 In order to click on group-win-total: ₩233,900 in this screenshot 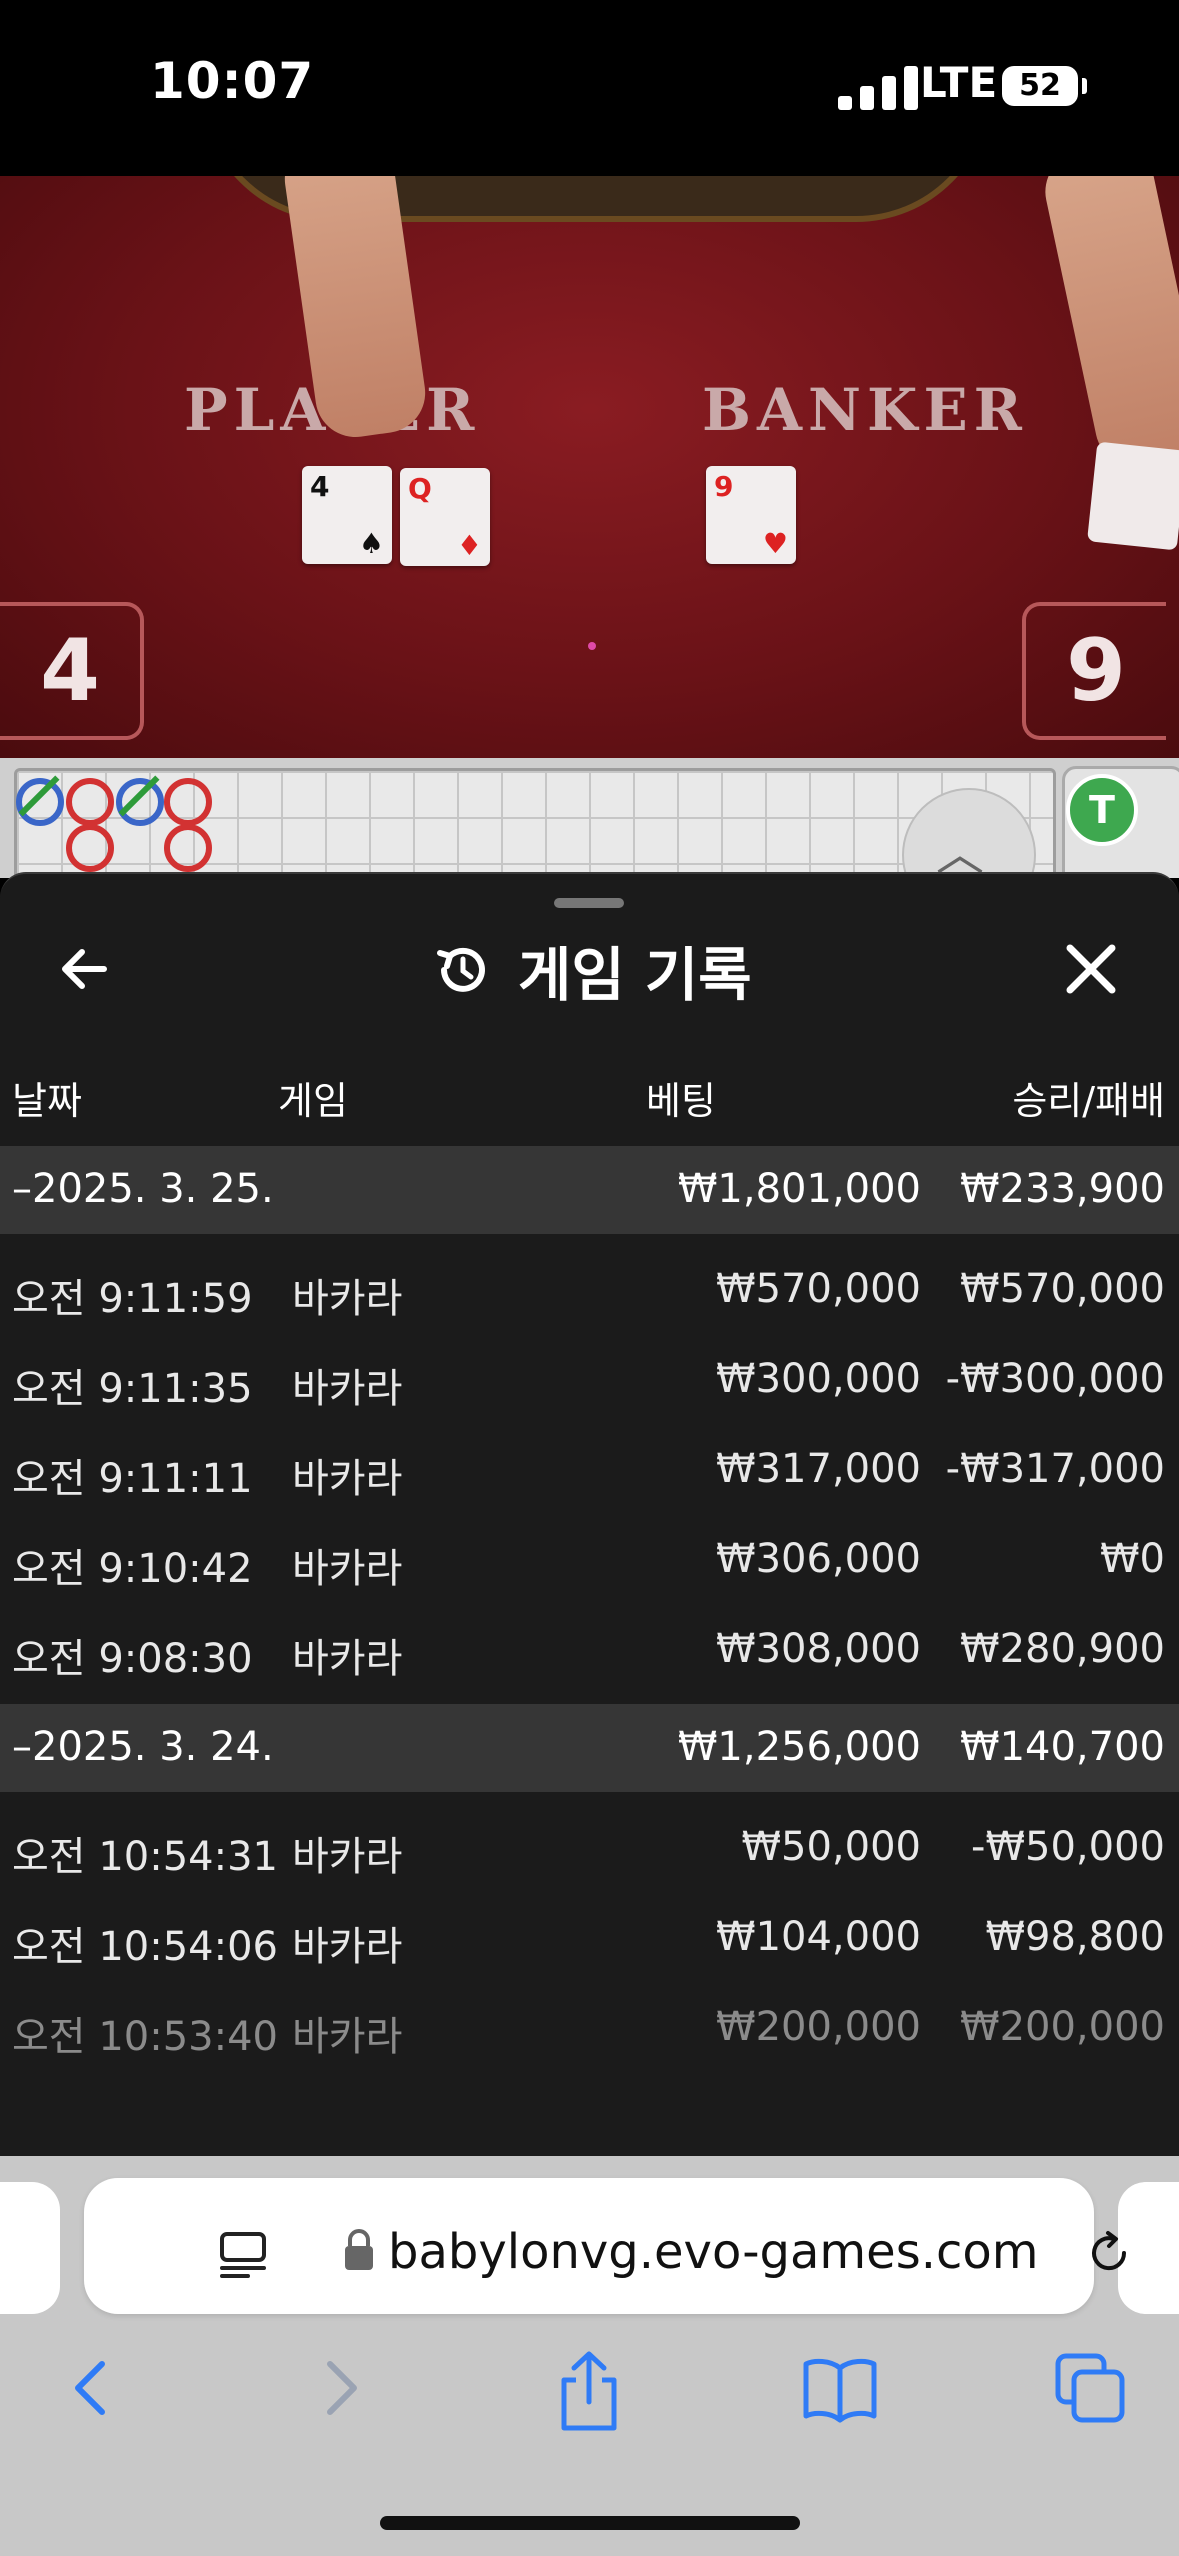, I will do `click(1062, 1189)`.